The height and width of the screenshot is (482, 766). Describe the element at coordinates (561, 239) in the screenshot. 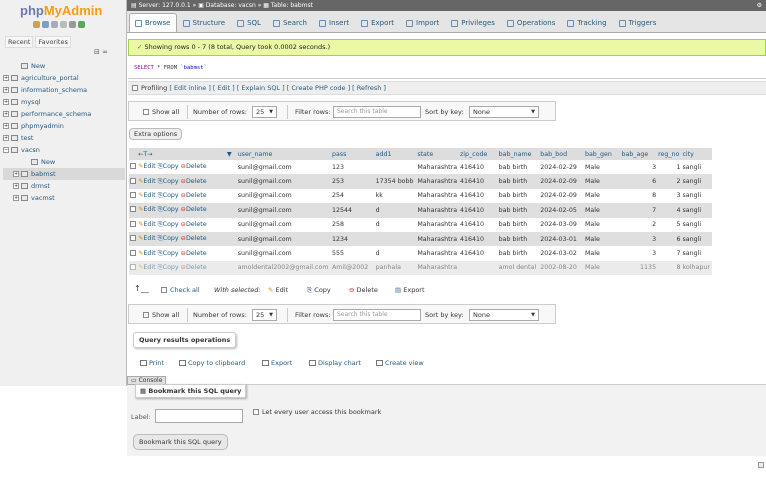

I see `cell-bab-bod: 2024-03-01` at that location.